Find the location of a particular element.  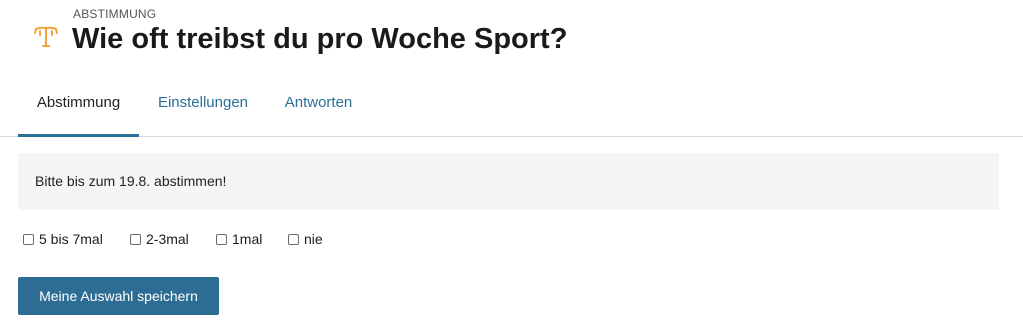

notice-text: Bitte bis zum 19.8. abstimmen! is located at coordinates (131, 181).